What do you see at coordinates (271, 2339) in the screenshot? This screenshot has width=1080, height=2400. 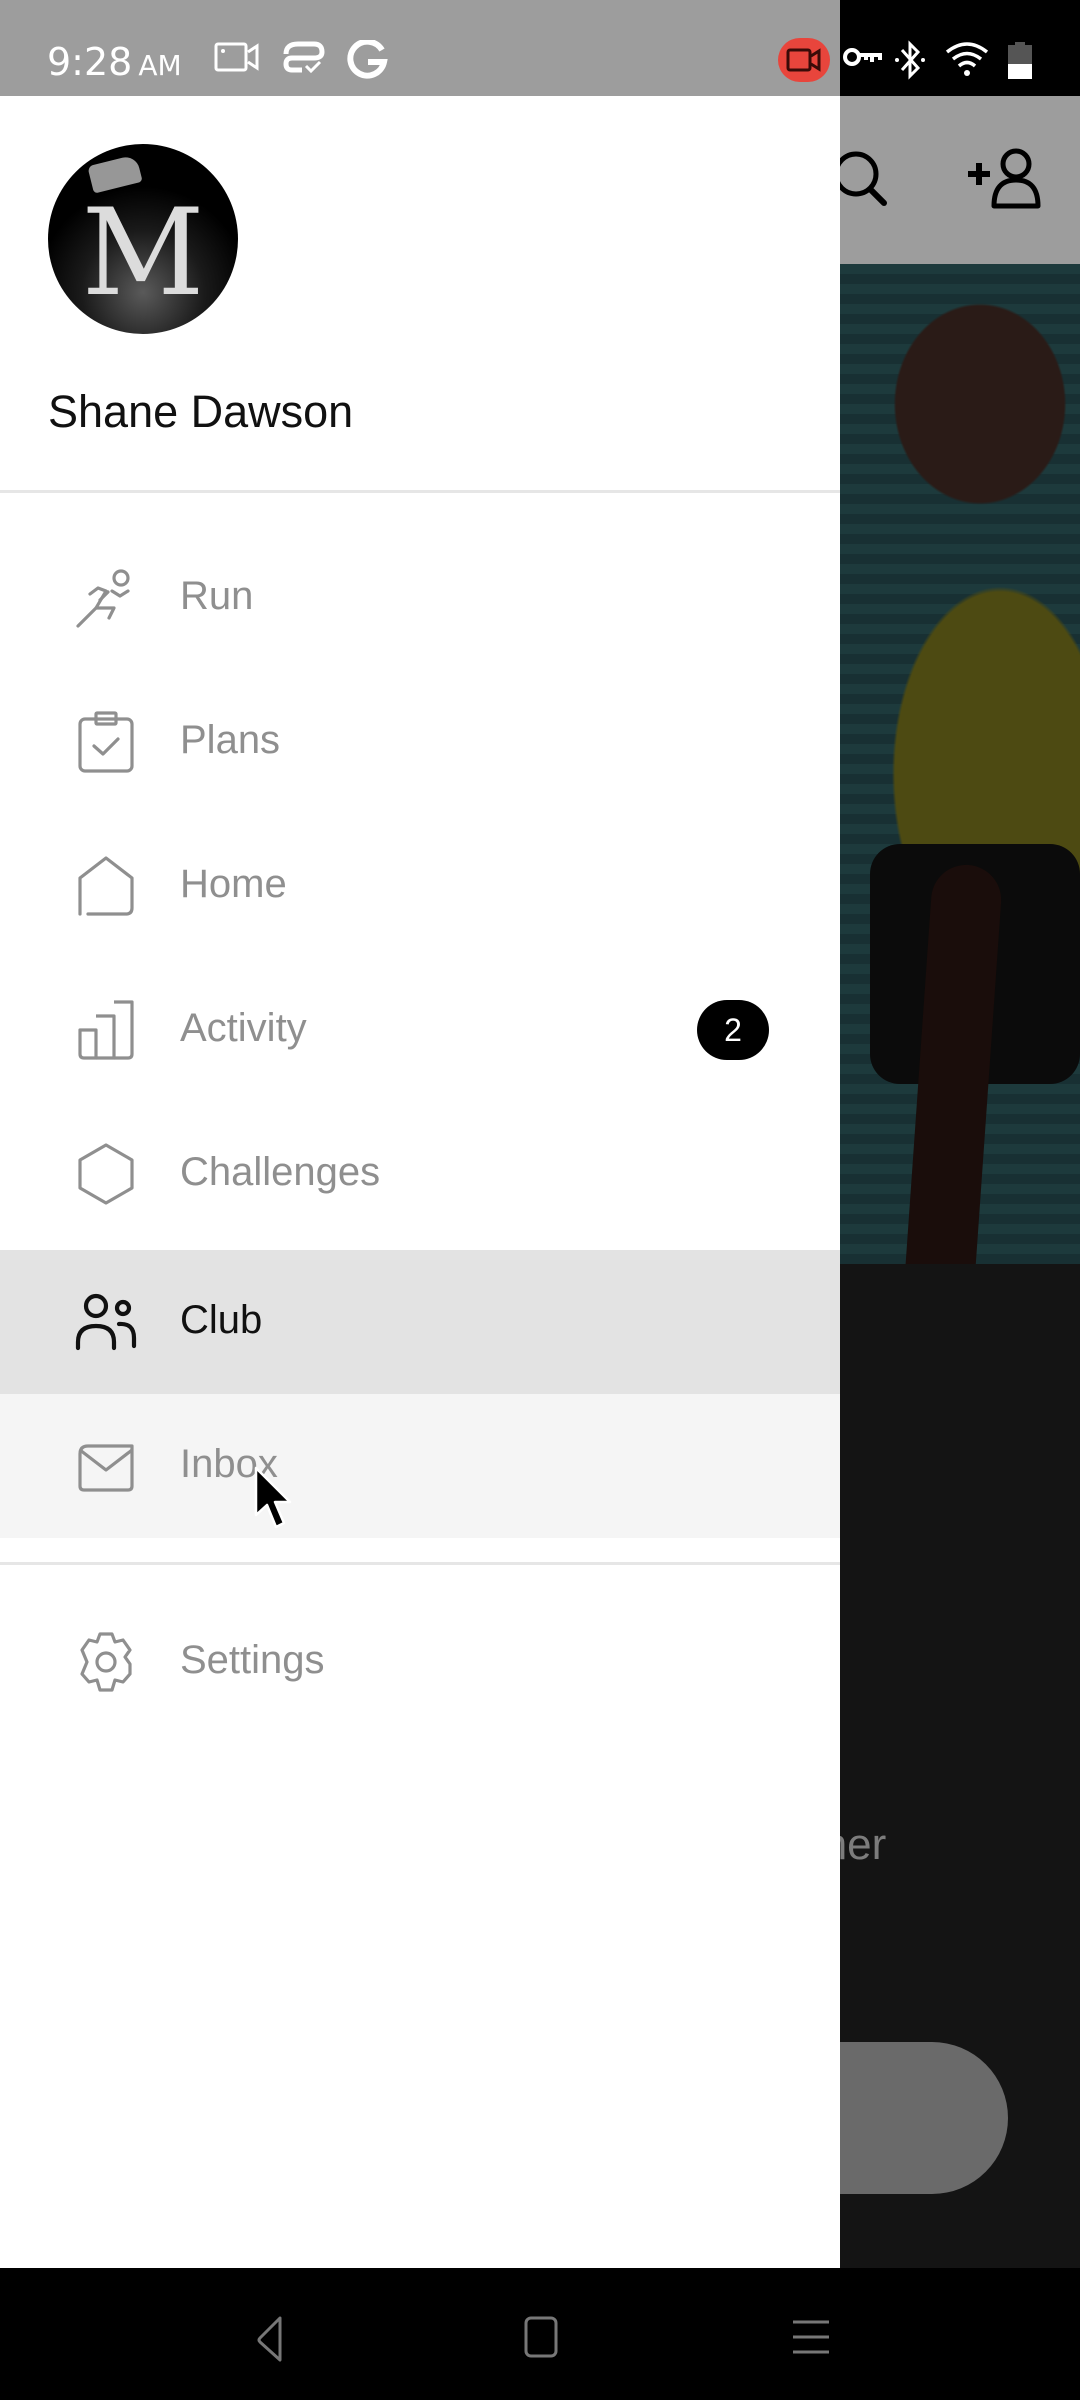 I see `back-button-icon` at bounding box center [271, 2339].